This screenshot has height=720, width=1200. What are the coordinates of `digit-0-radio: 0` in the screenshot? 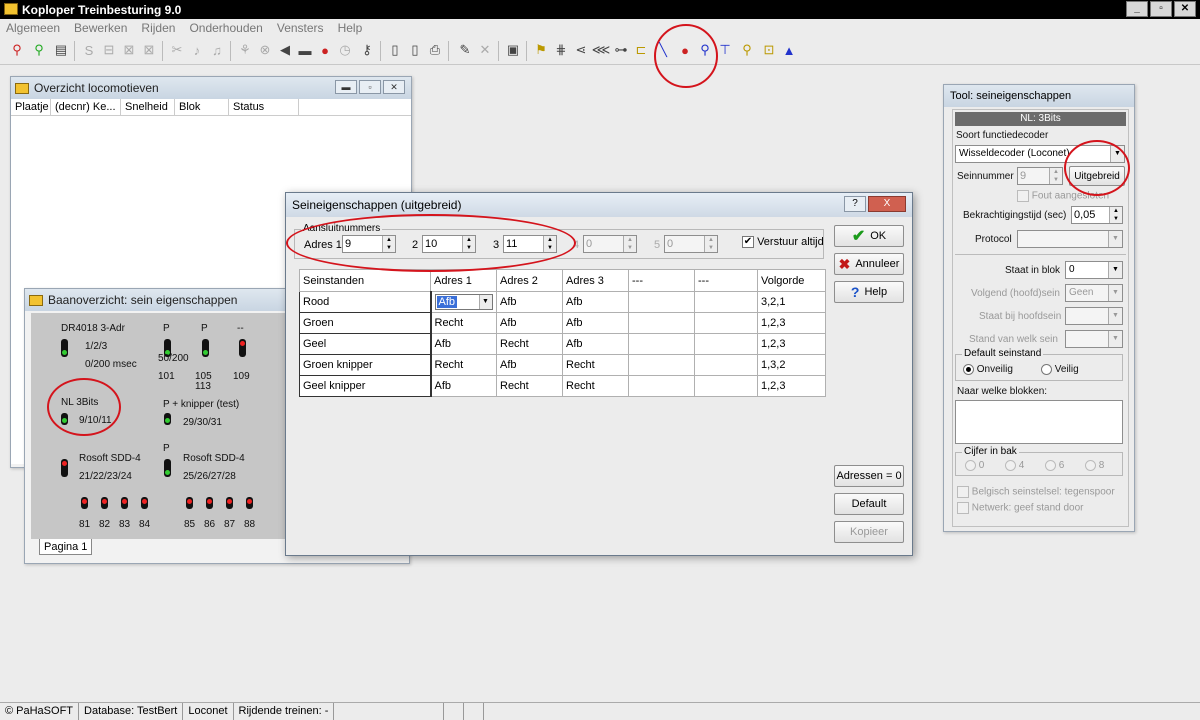 It's located at (974, 465).